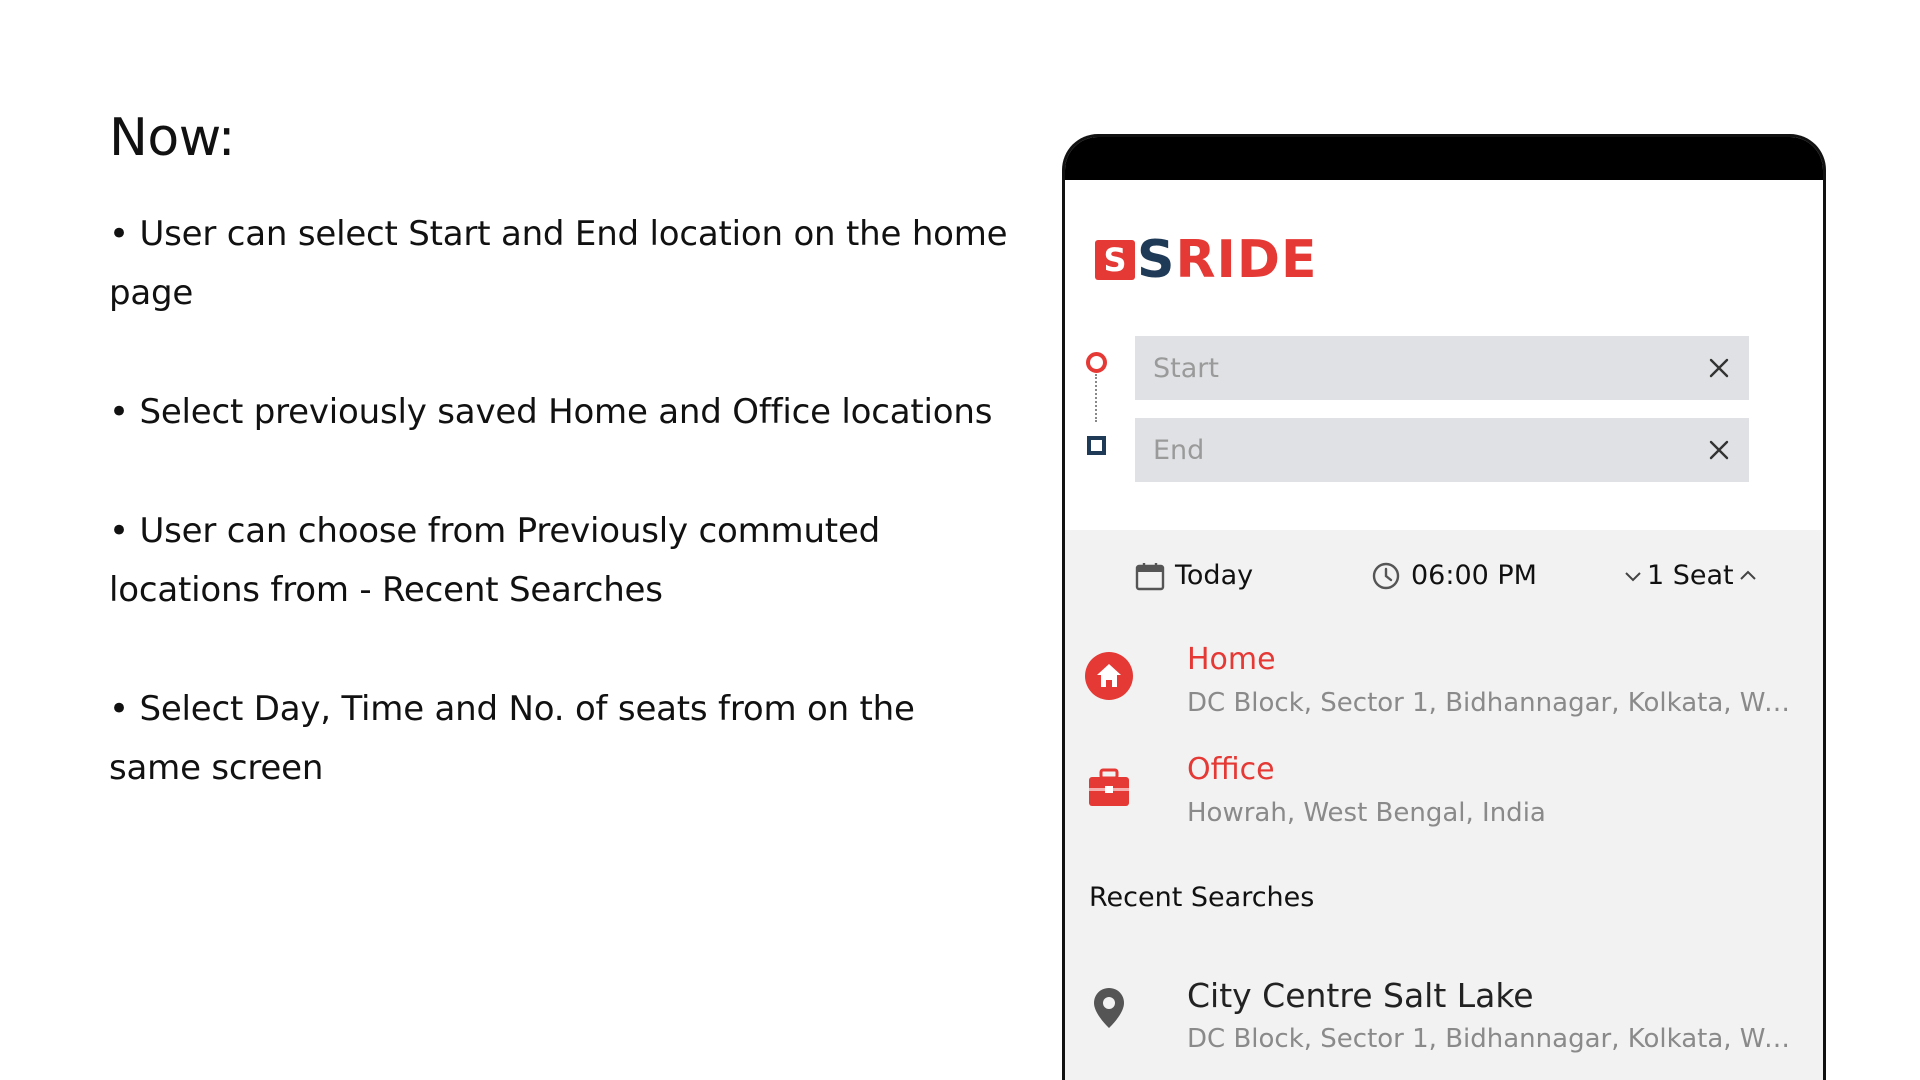  I want to click on saved-location-address: Howrah, West Bengal, India, so click(1366, 813).